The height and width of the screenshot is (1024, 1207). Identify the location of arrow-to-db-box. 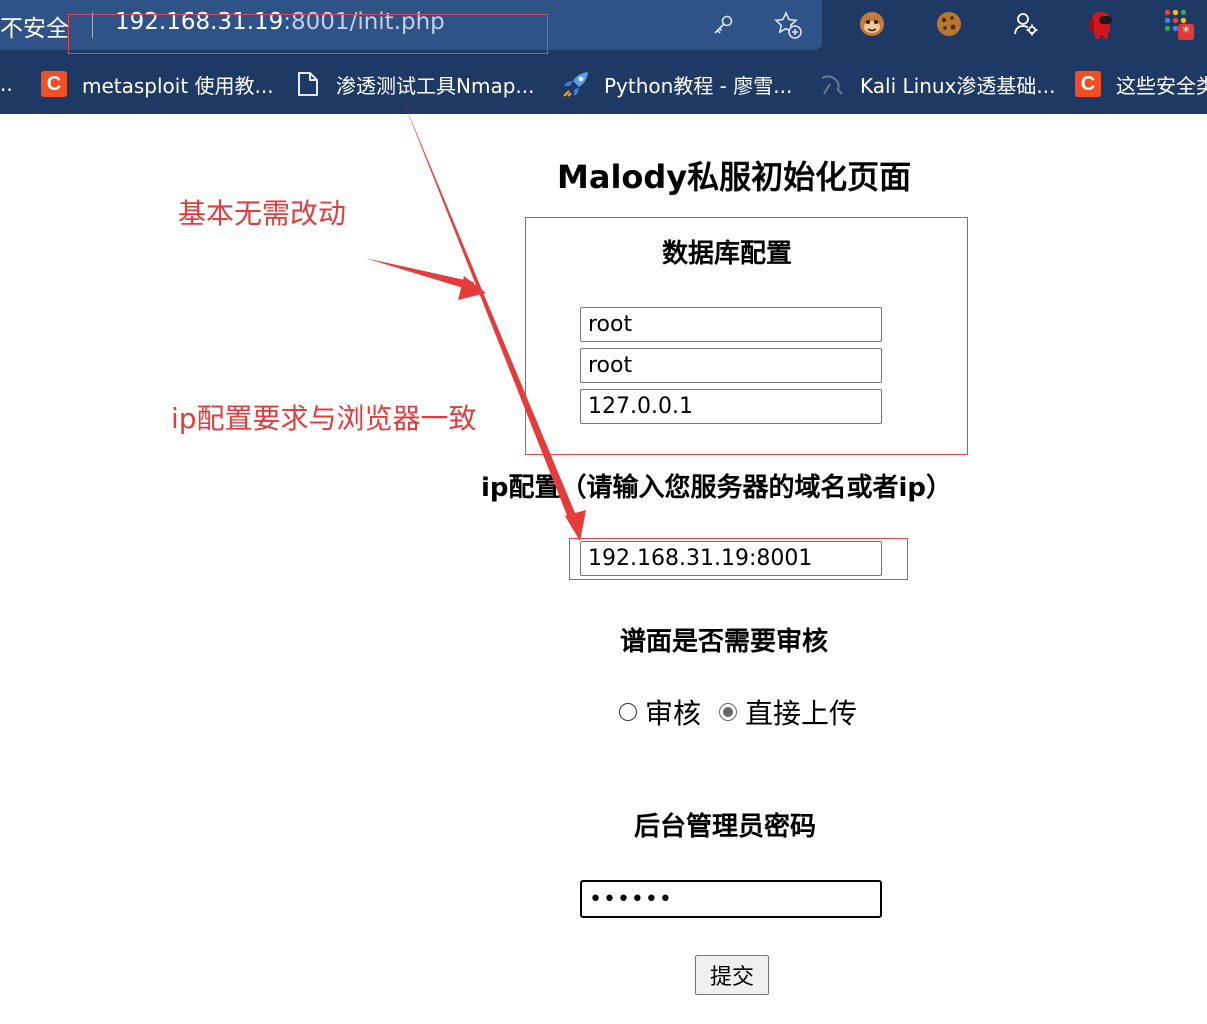
(425, 279).